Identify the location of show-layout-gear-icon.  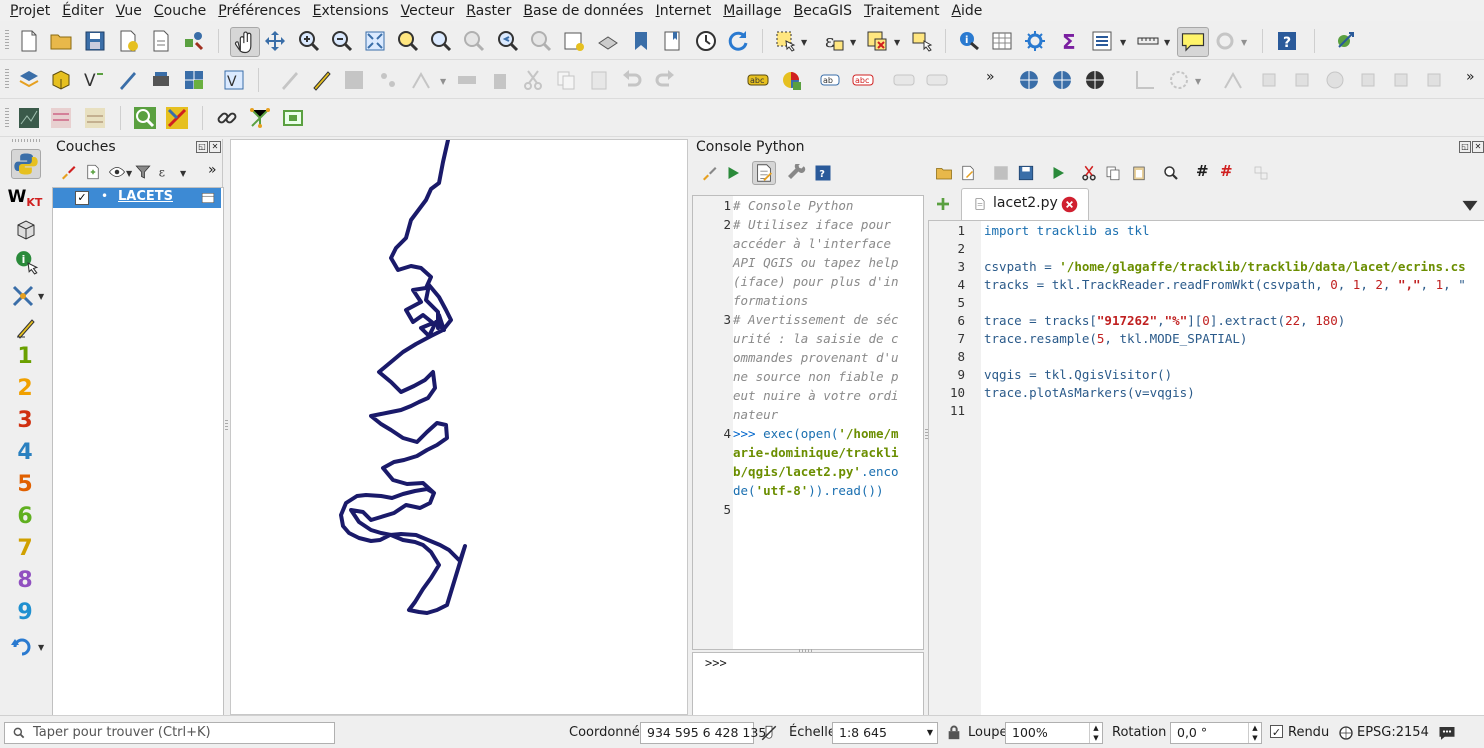
(1225, 41).